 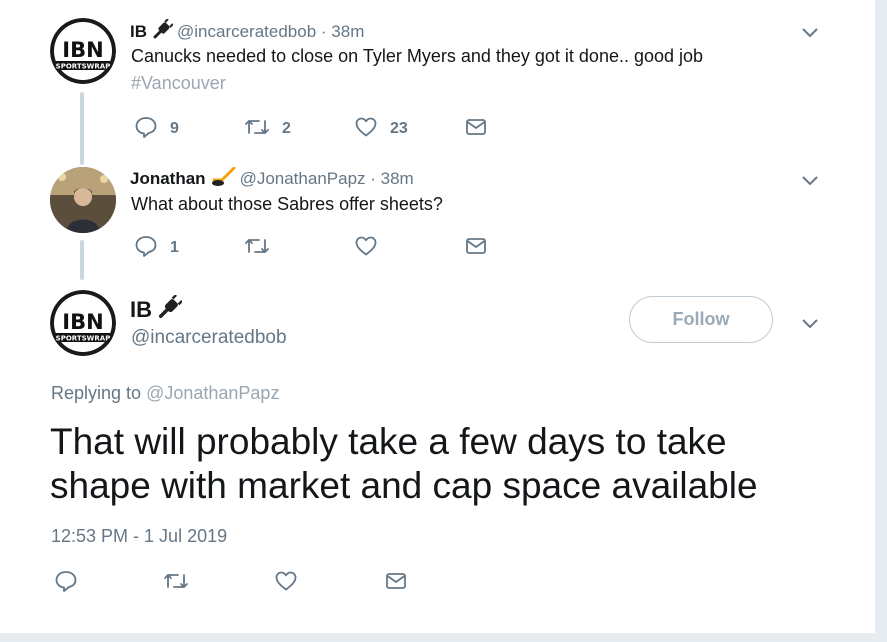 I want to click on main-actions, so click(x=234, y=583).